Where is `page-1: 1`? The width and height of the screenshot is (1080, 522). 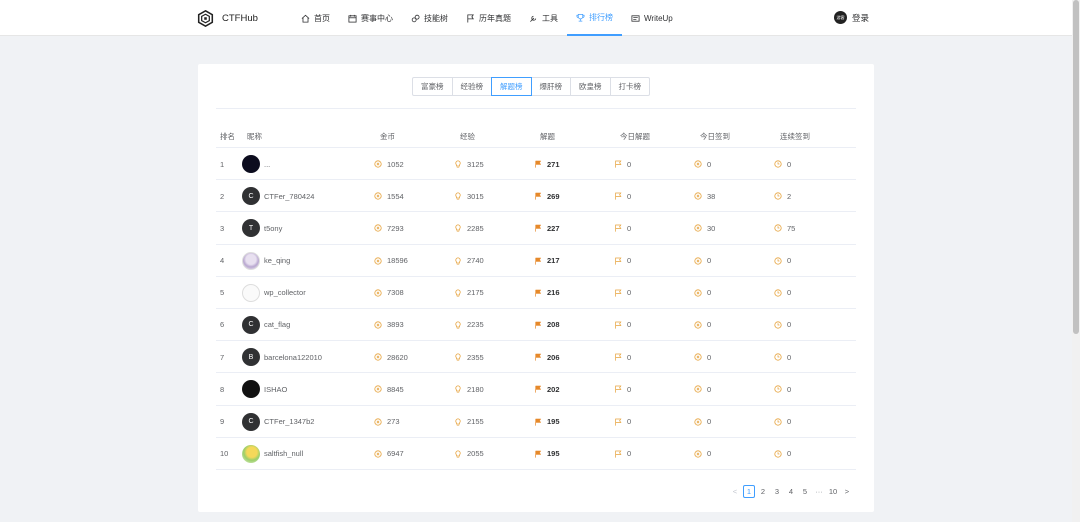
page-1: 1 is located at coordinates (749, 491).